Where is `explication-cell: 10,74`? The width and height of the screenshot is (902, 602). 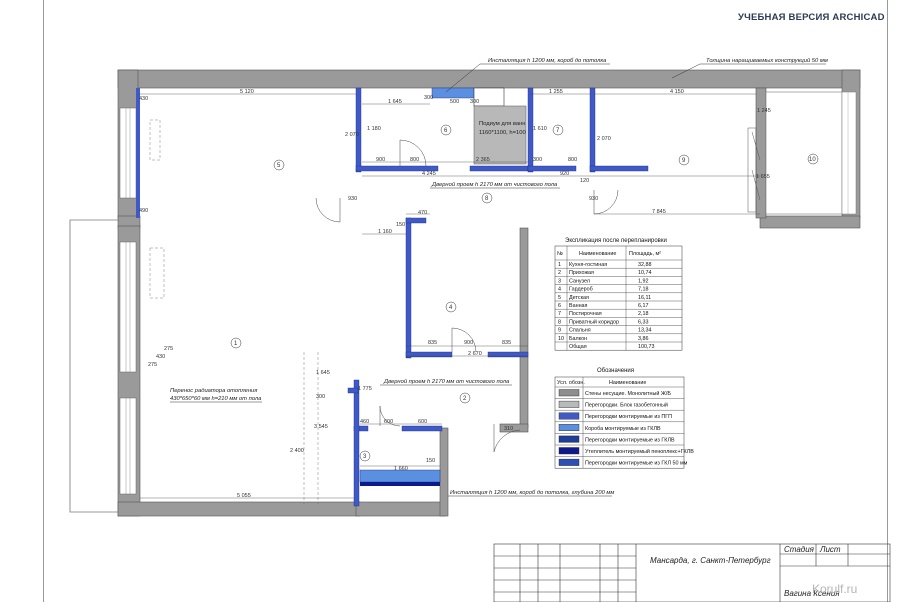
explication-cell: 10,74 is located at coordinates (645, 273).